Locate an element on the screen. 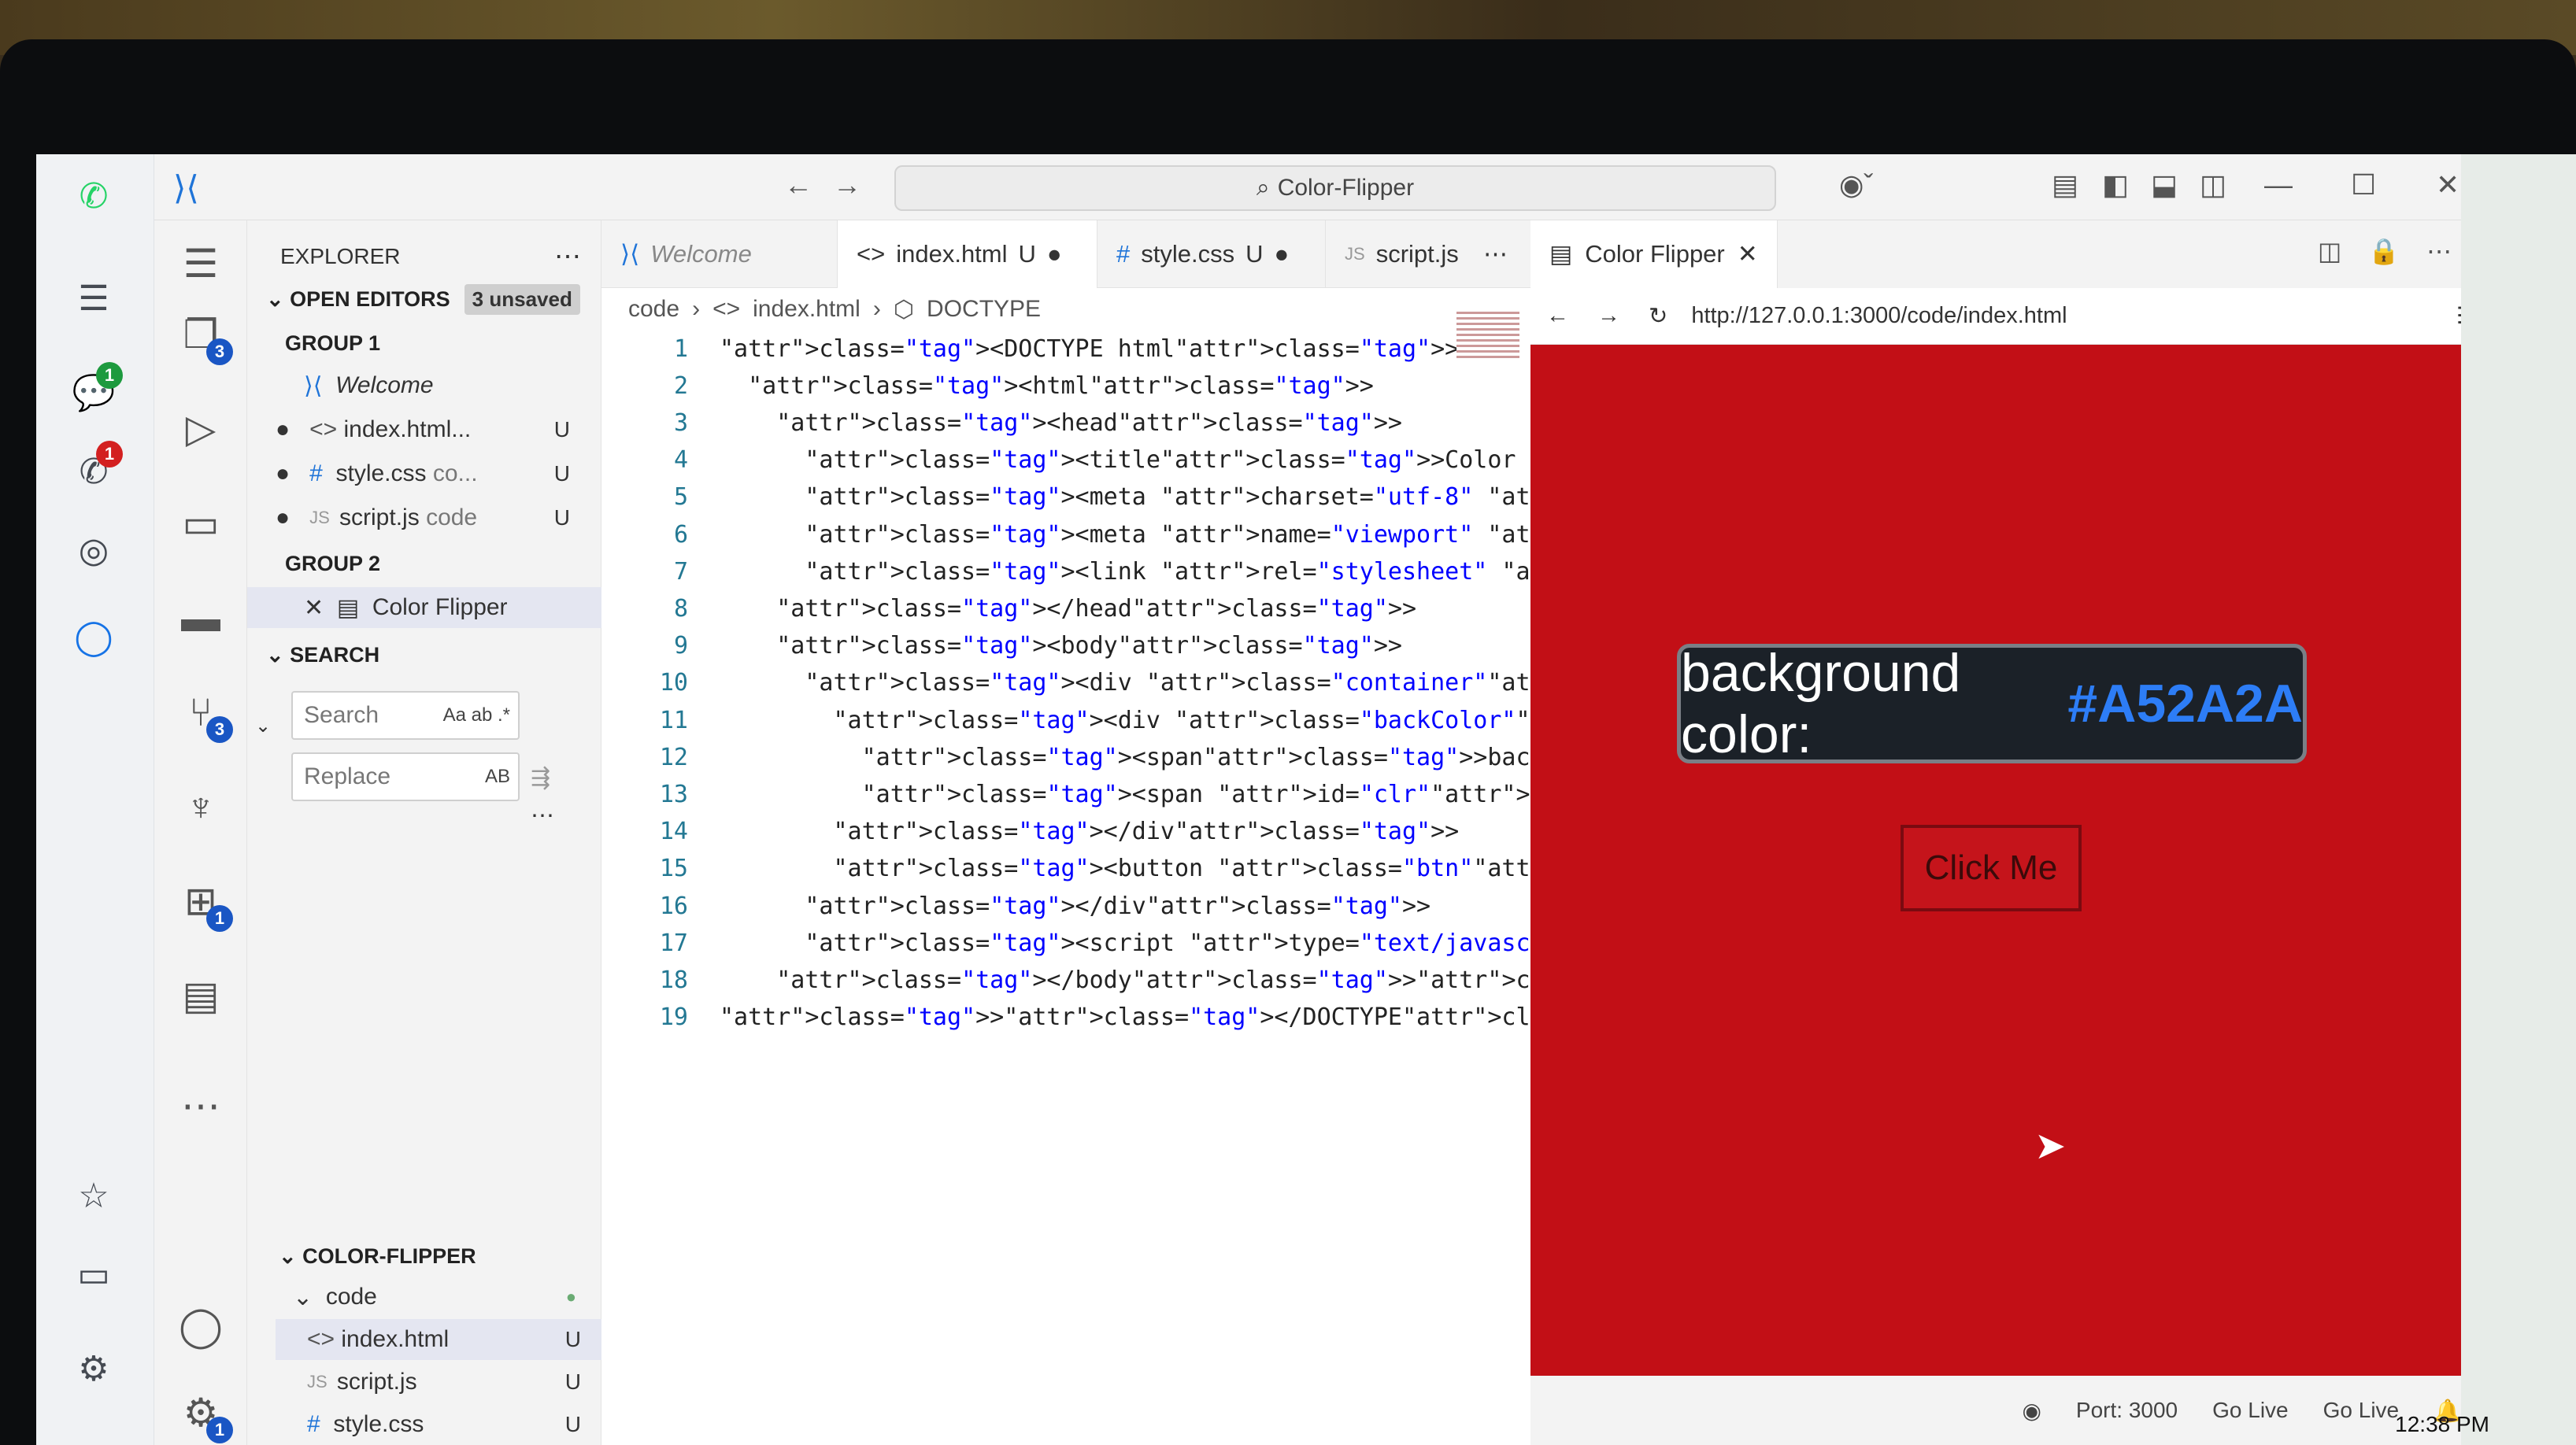 This screenshot has height=1445, width=2576. settings-icon: ⚙ is located at coordinates (94, 1369).